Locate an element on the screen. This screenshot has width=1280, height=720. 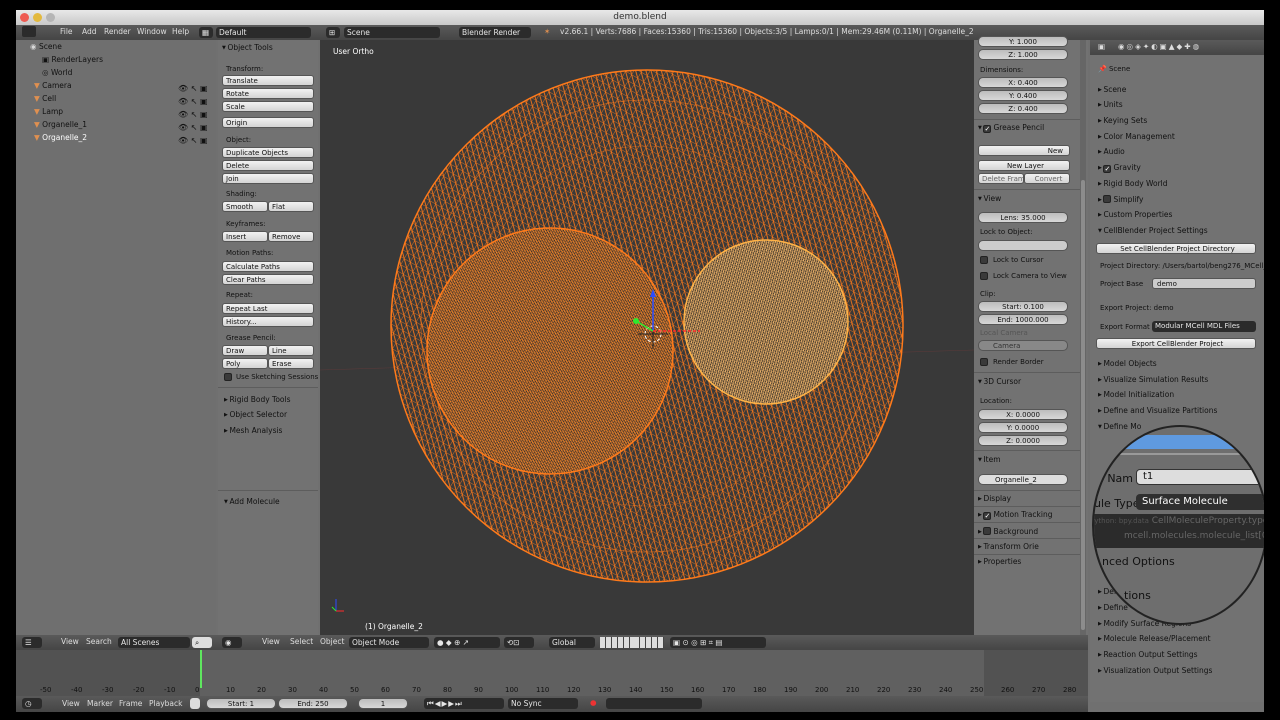
define-section-b: Define is located at coordinates (1112, 607).